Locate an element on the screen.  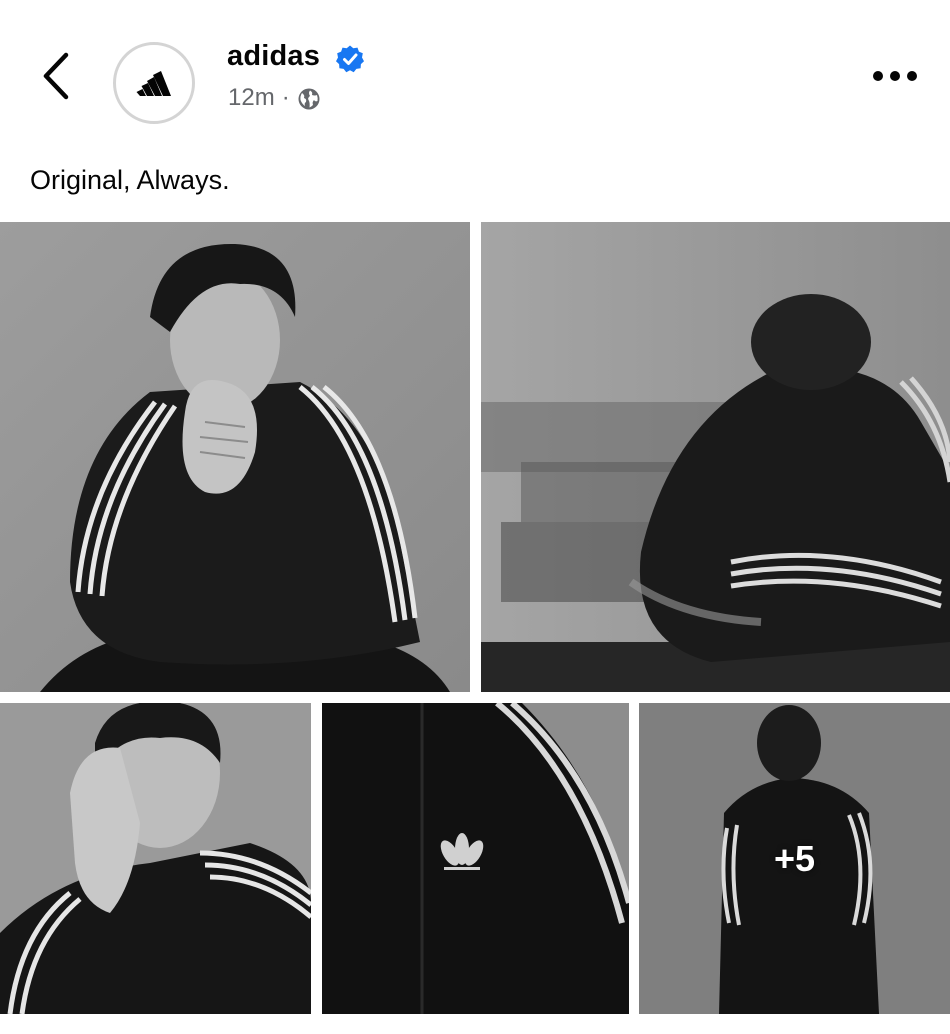
page-name: adidas is located at coordinates (273, 56).